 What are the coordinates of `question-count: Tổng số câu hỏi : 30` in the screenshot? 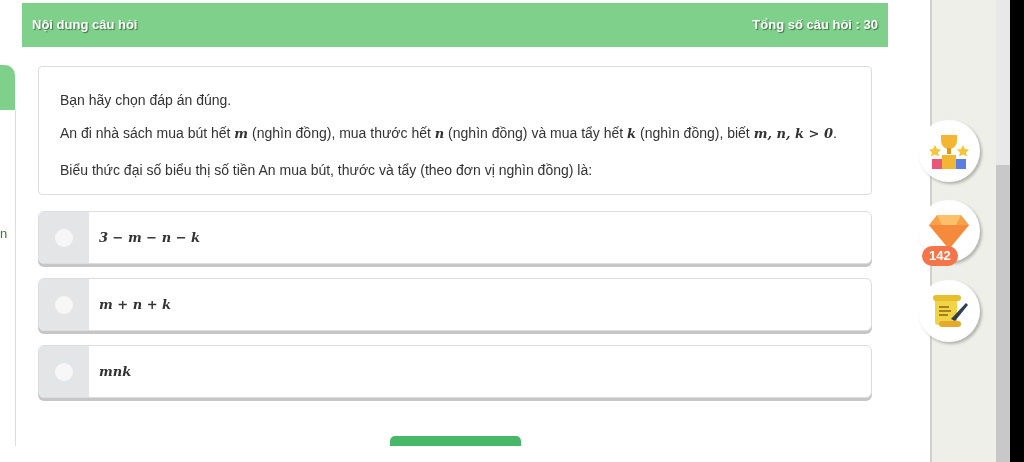 It's located at (815, 25).